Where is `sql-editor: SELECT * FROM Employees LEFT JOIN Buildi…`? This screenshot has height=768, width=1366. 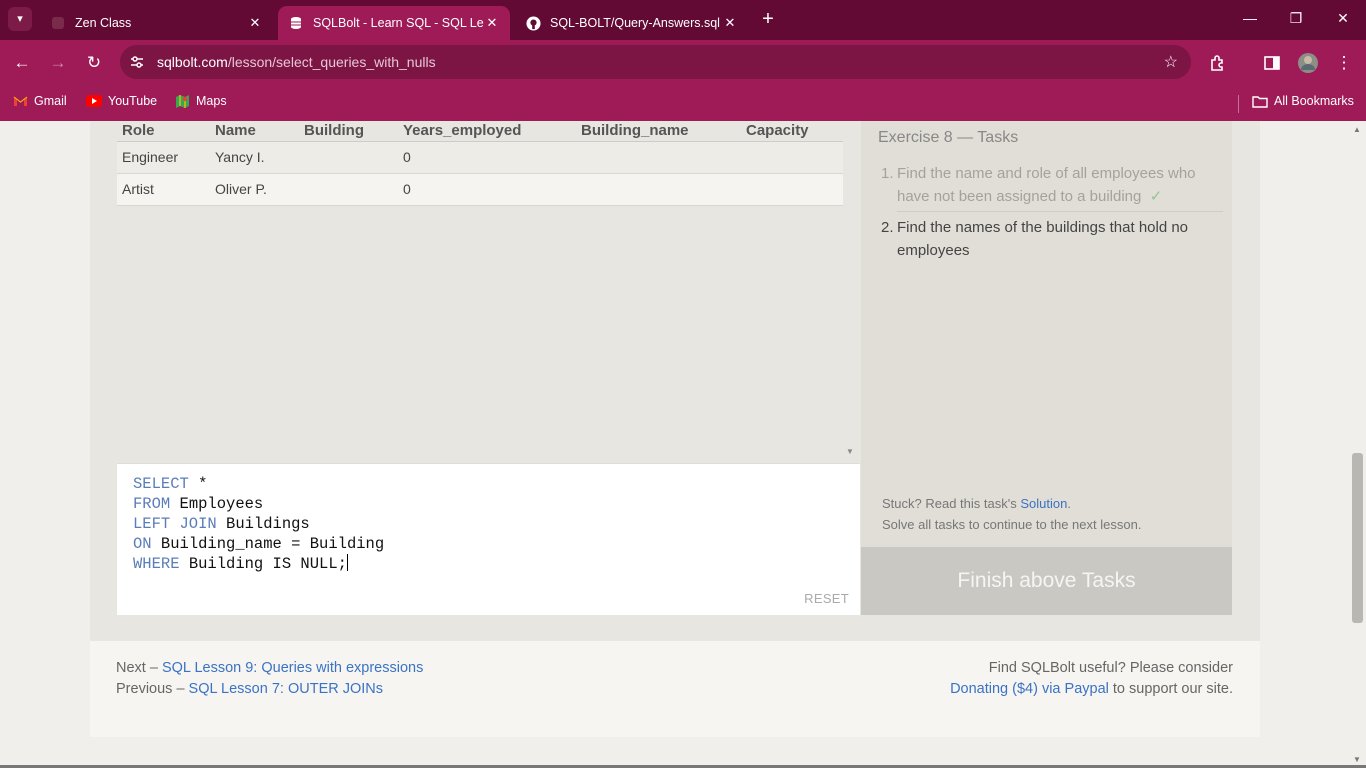 sql-editor: SELECT * FROM Employees LEFT JOIN Buildi… is located at coordinates (488, 539).